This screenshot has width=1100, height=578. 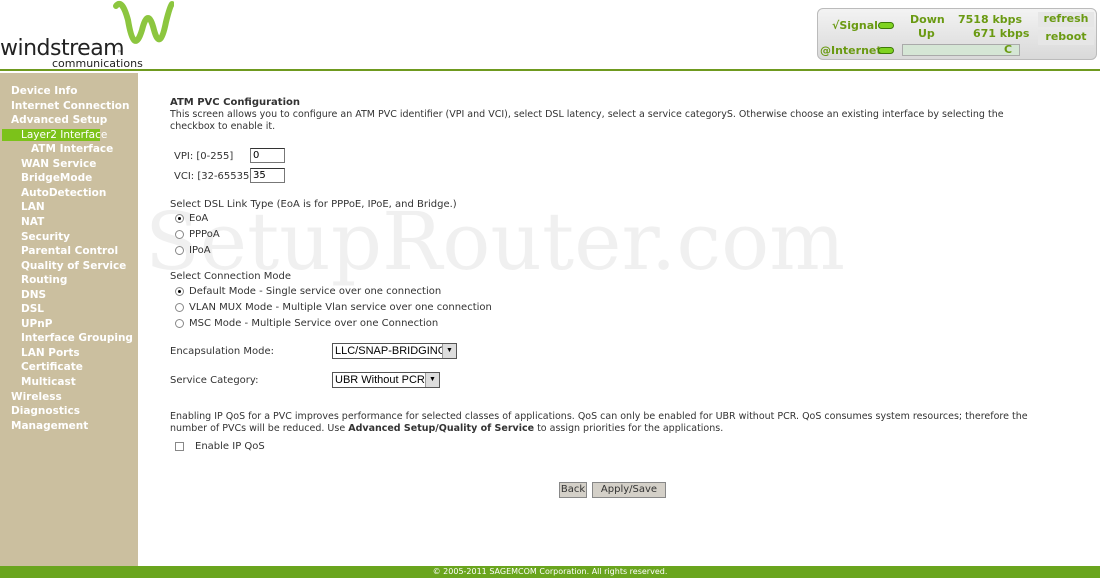 What do you see at coordinates (380, 380) in the screenshot?
I see `service-category-value: UBR Without PCR` at bounding box center [380, 380].